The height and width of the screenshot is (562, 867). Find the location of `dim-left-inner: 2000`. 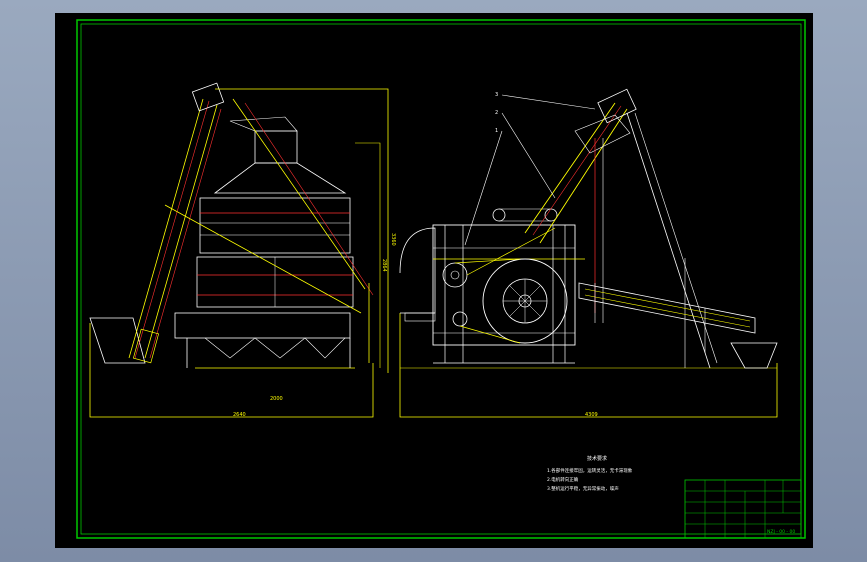

dim-left-inner: 2000 is located at coordinates (276, 399).